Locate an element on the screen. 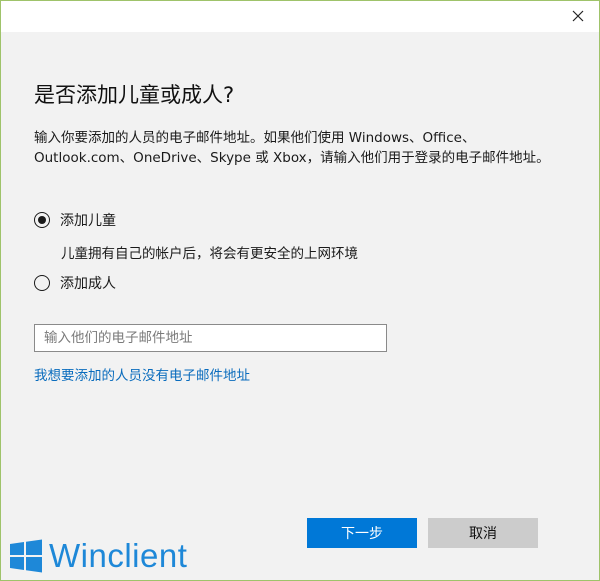 Image resolution: width=600 pixels, height=581 pixels. no-email-link: 我想要添加的人员没有电子邮件地址 is located at coordinates (142, 374).